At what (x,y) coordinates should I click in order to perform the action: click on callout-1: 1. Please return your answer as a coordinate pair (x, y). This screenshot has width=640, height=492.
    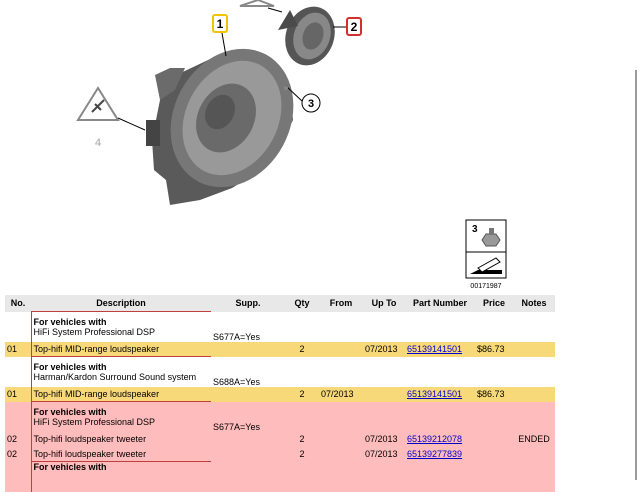
    Looking at the image, I should click on (220, 23).